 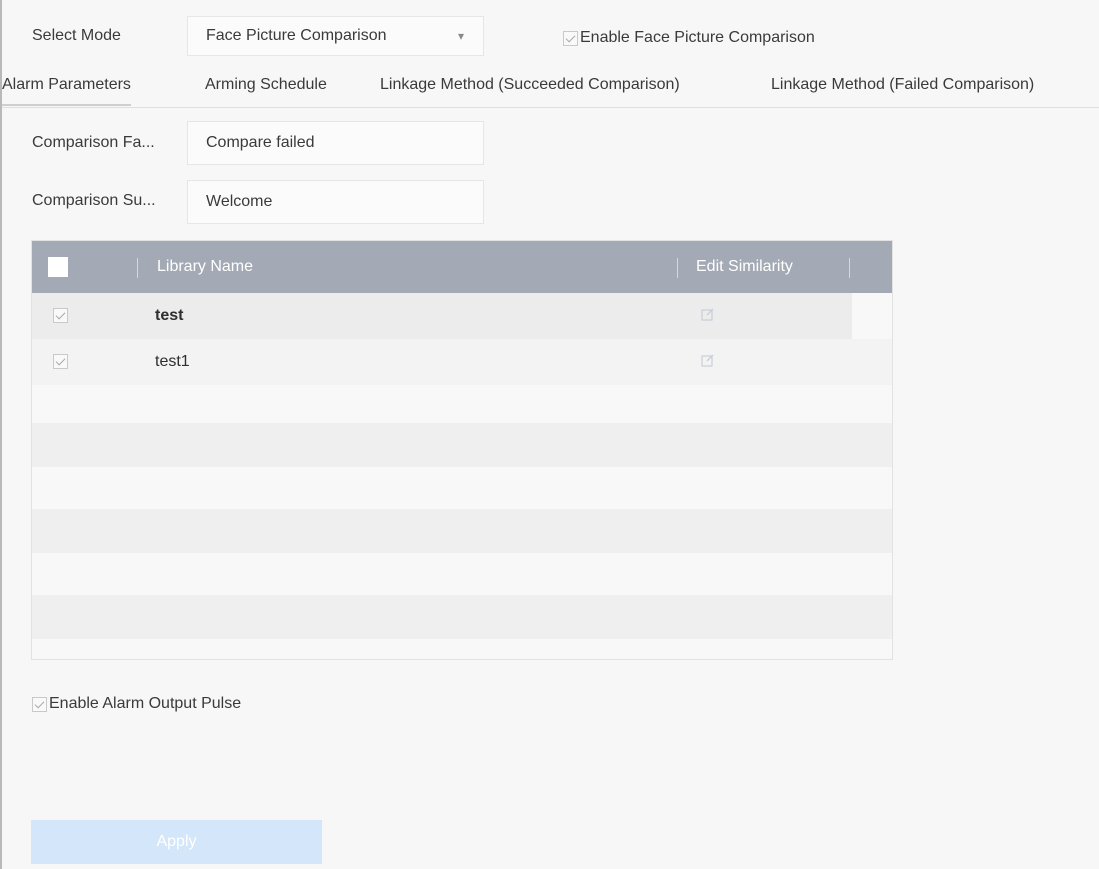 I want to click on comparison-failed-input: Compare failed, so click(x=335, y=143).